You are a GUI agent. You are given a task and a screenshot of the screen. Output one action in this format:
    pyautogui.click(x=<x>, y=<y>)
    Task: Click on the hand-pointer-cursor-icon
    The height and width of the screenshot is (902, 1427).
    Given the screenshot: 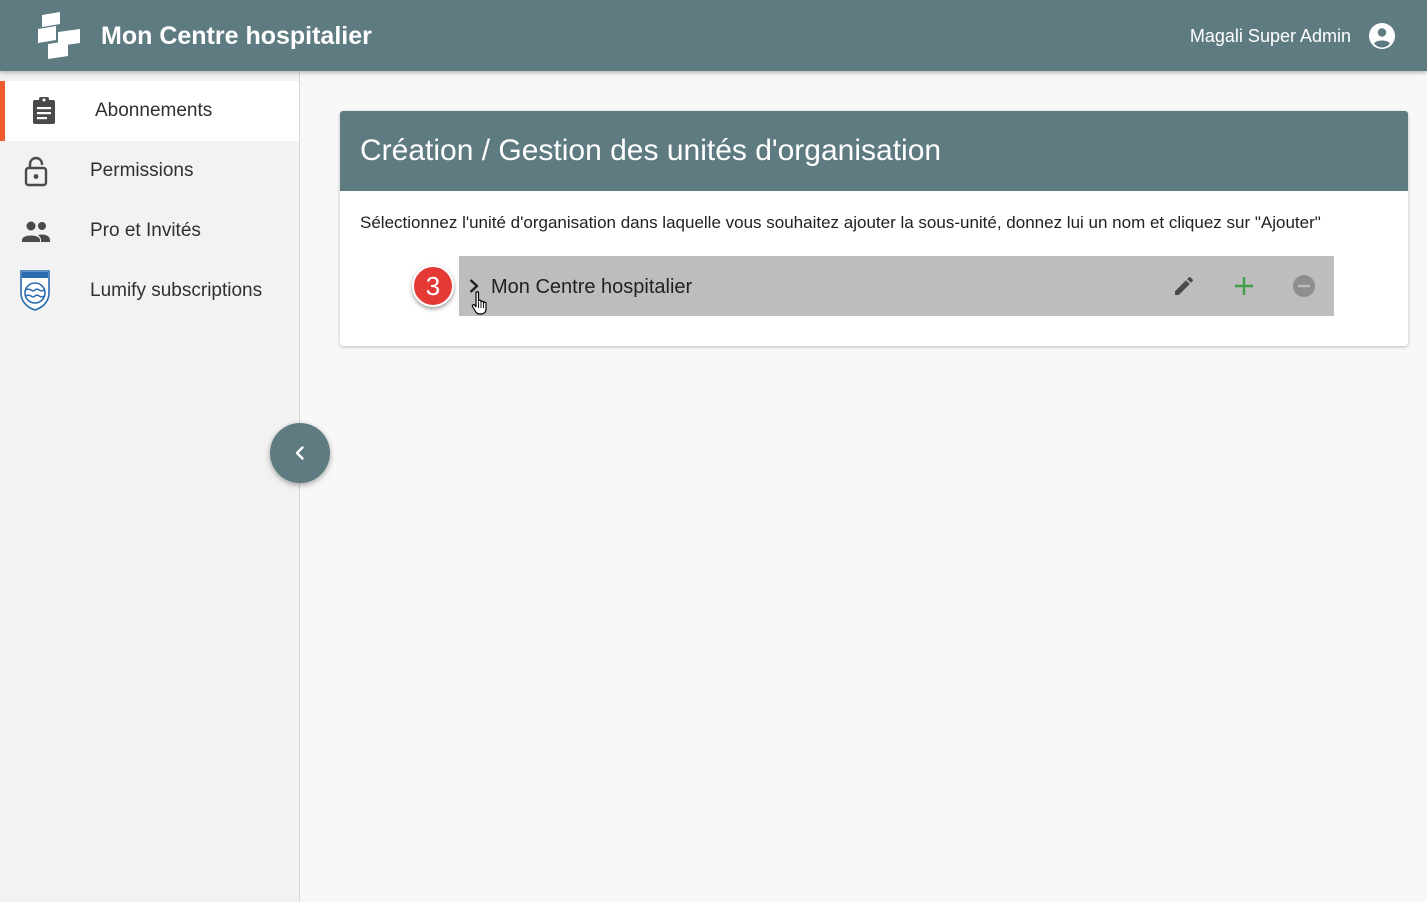 What is the action you would take?
    pyautogui.click(x=480, y=303)
    